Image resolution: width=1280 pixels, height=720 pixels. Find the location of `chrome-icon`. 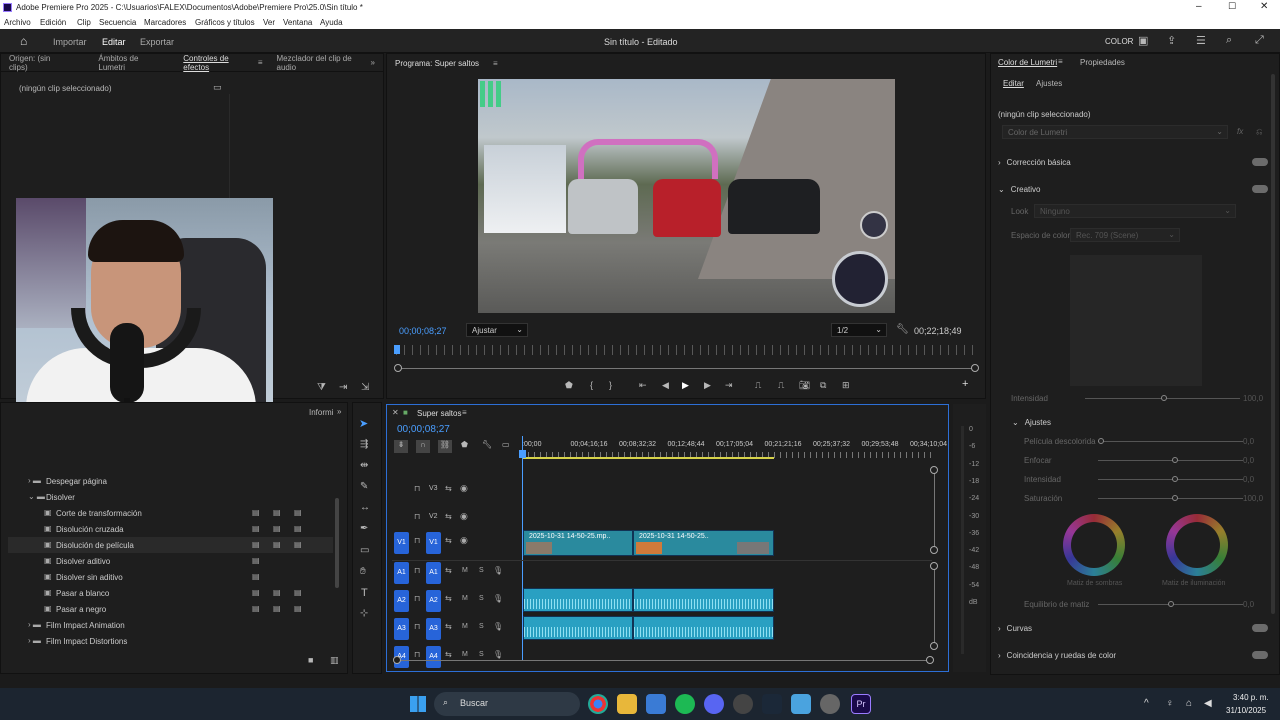

chrome-icon is located at coordinates (598, 704).